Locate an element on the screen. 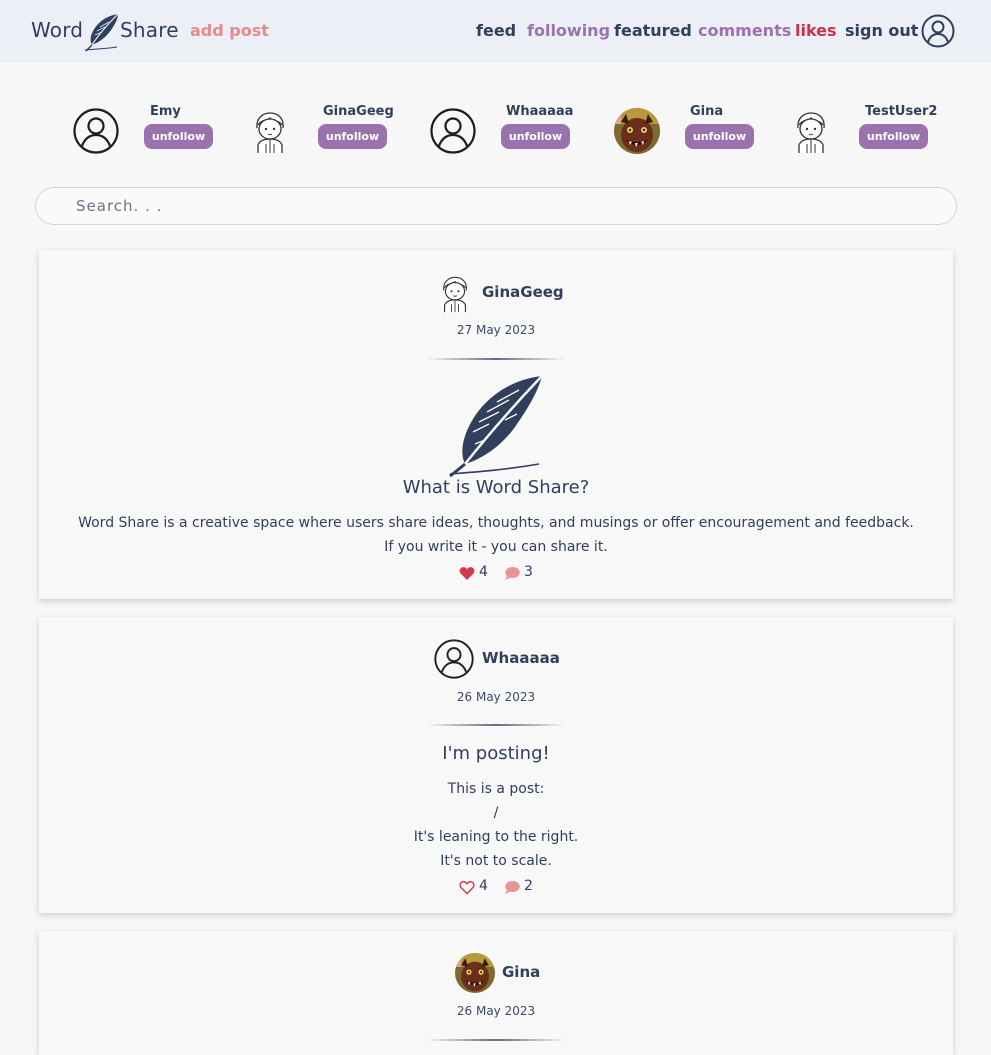  post-card: Gina 26 May 2023 is located at coordinates (496, 993).